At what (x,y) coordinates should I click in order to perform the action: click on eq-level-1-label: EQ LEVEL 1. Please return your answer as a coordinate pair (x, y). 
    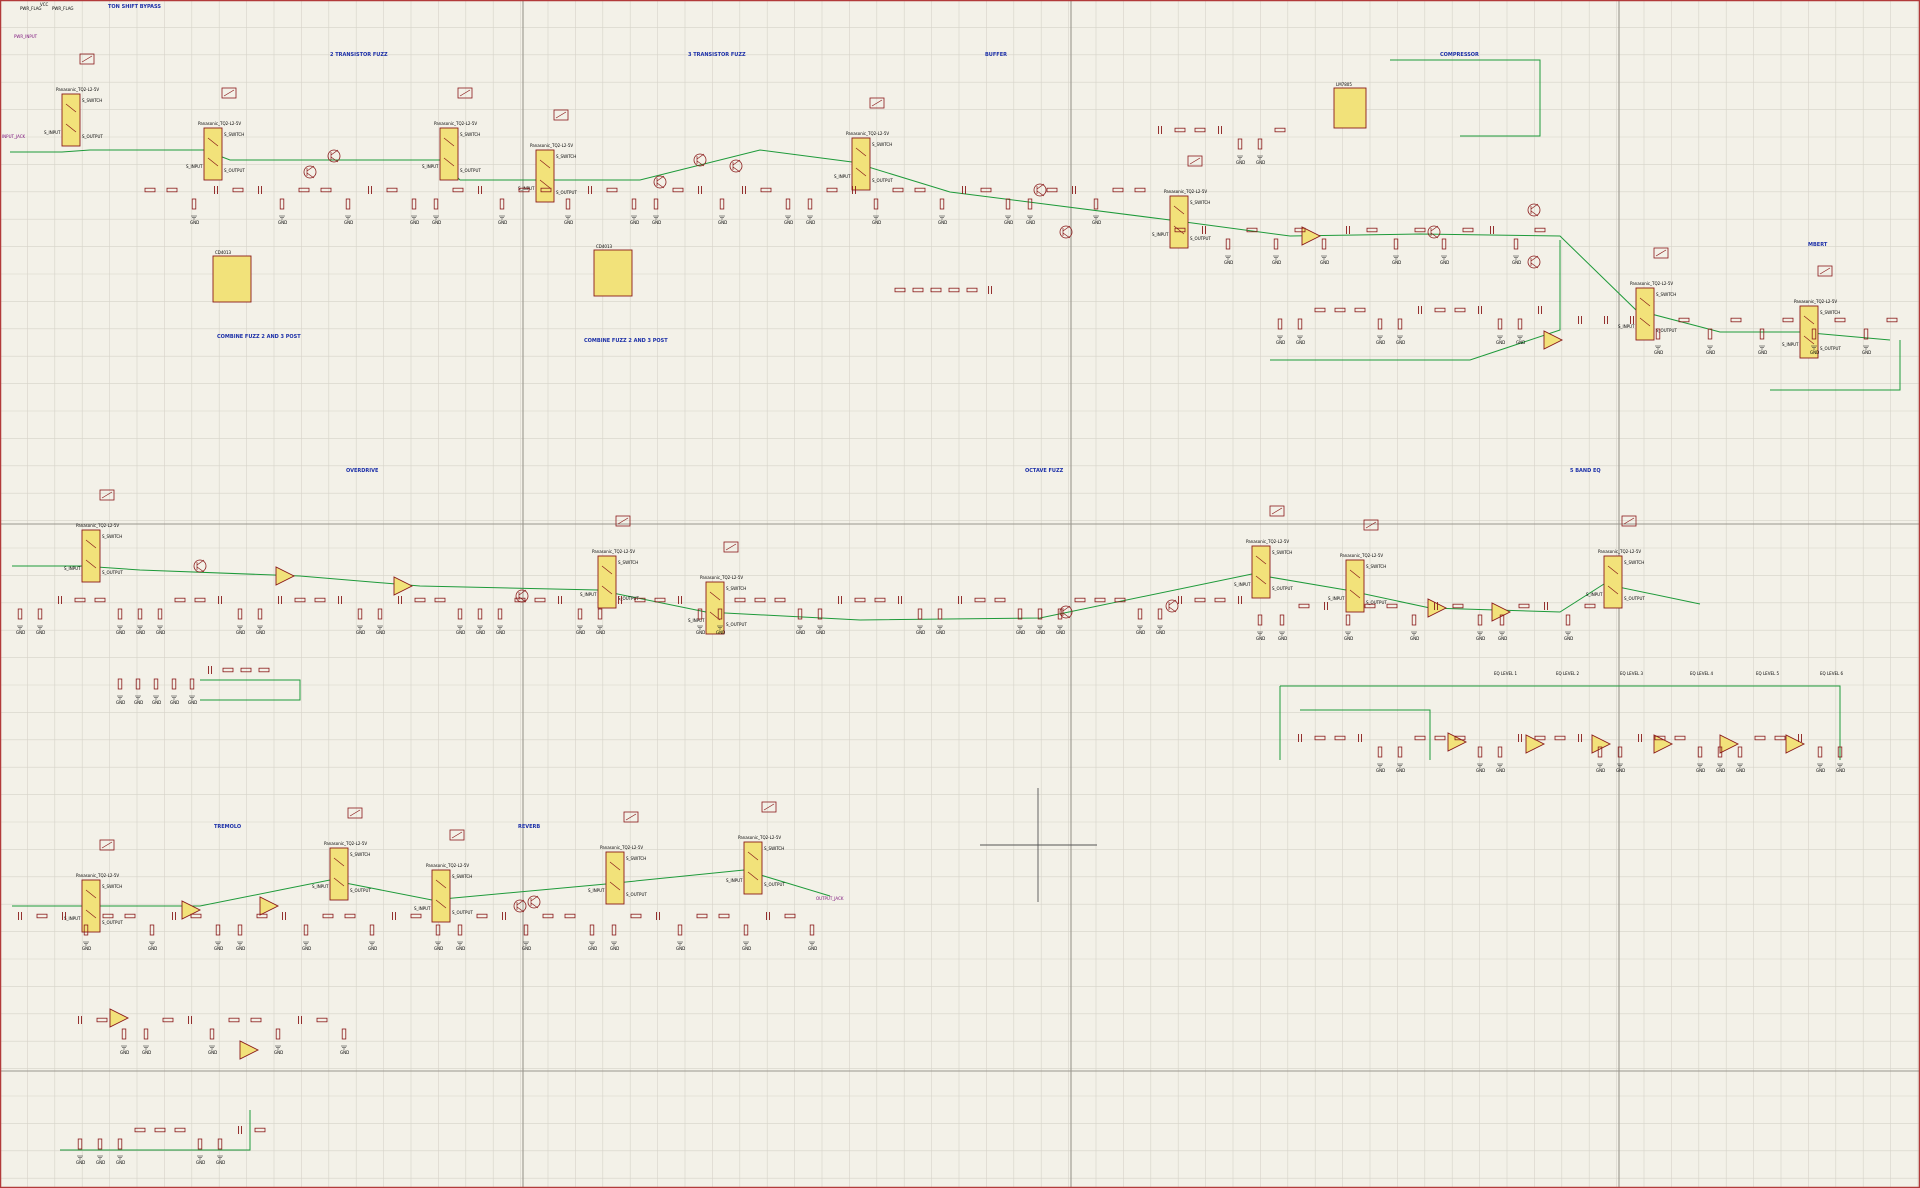
    Looking at the image, I should click on (1505, 673).